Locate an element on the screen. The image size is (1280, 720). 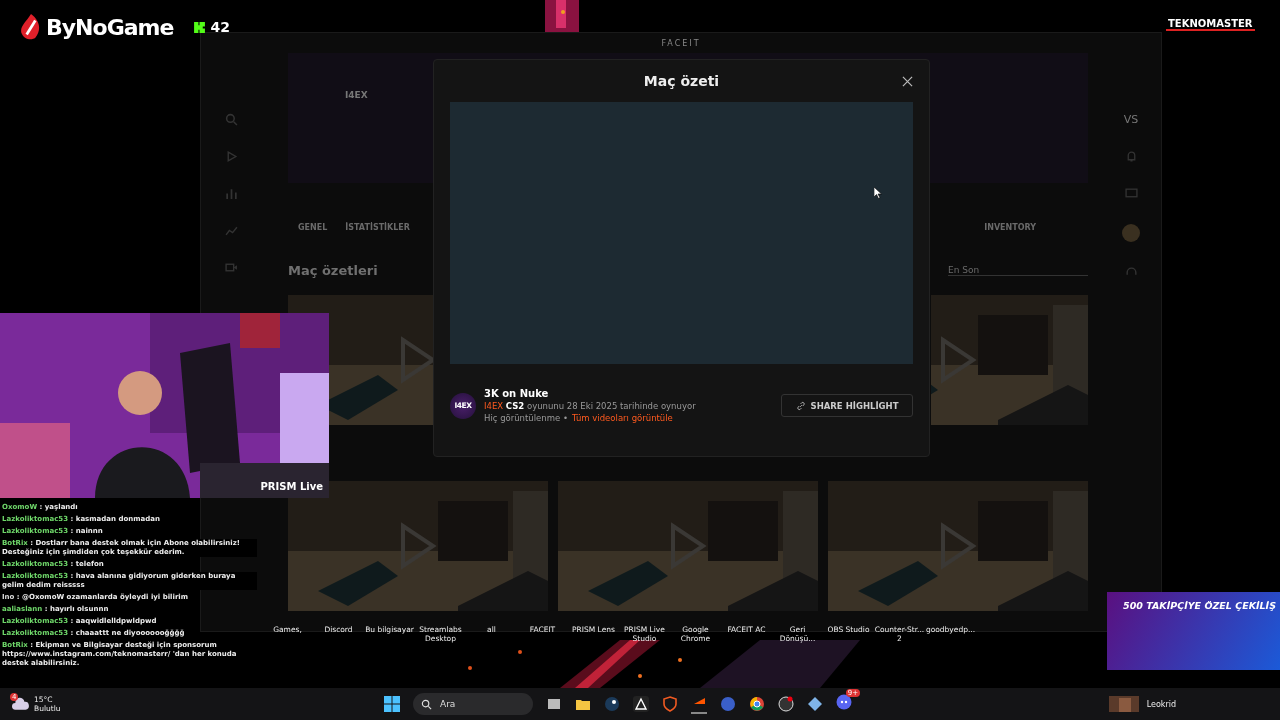
webcam-label: PRISM Live is located at coordinates (291, 486).